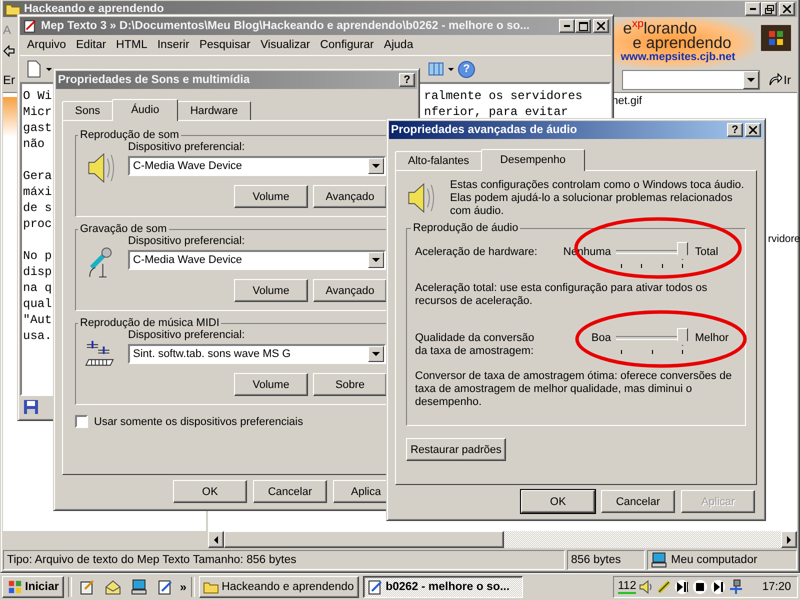  Describe the element at coordinates (154, 80) in the screenshot. I see `window-title: Propriedades de Sons e multimídia` at that location.